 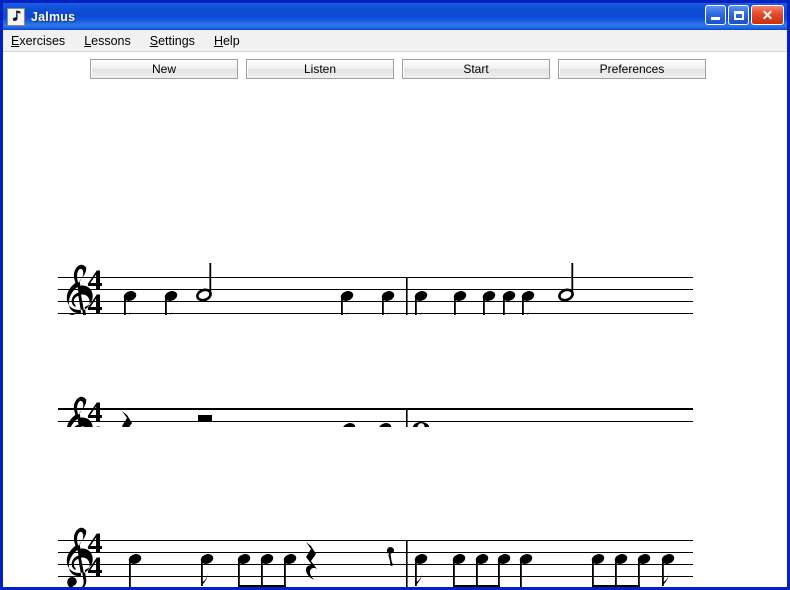 I want to click on menu-bar: Exercises Lessons Settings Help, so click(x=395, y=41).